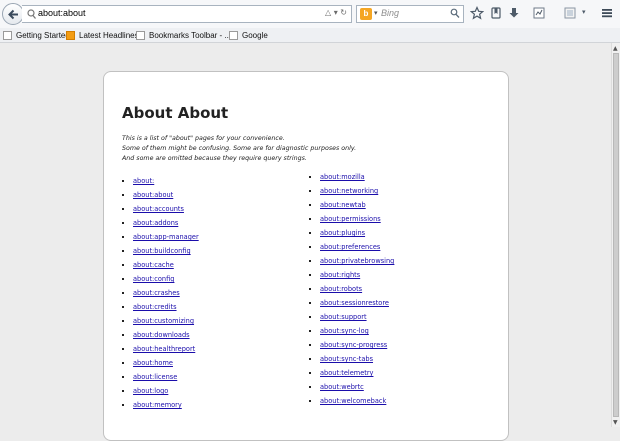 Image resolution: width=620 pixels, height=441 pixels. Describe the element at coordinates (153, 195) in the screenshot. I see `about-link: about:about` at that location.